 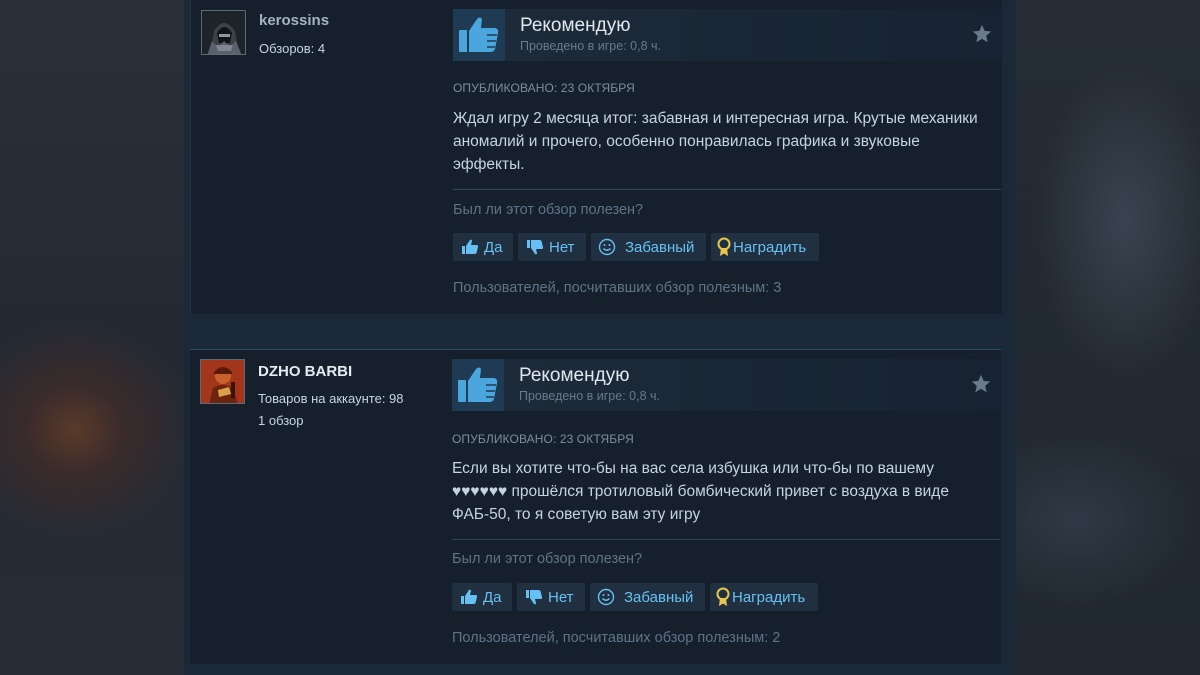 I want to click on red-character-avatar, so click(x=222, y=381).